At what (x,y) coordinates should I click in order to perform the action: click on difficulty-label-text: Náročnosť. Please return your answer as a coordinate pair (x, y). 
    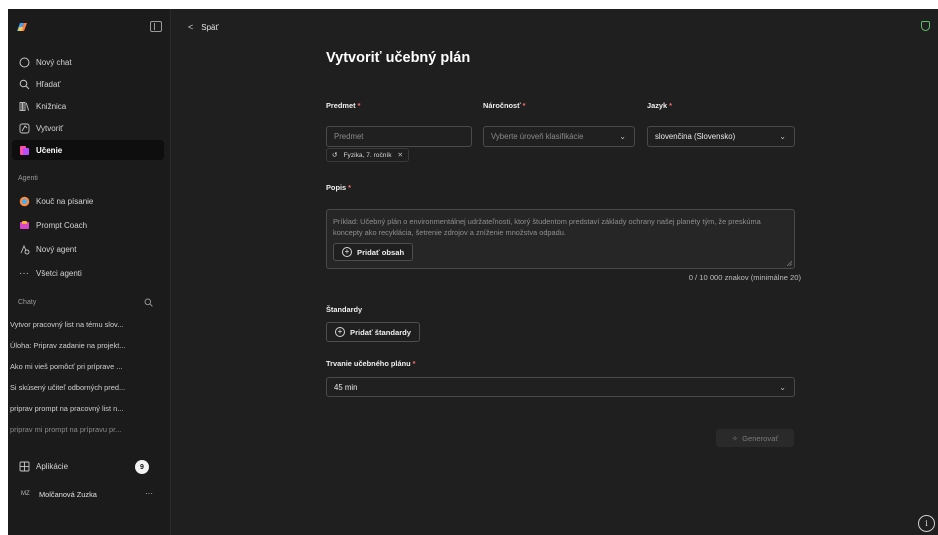
    Looking at the image, I should click on (502, 105).